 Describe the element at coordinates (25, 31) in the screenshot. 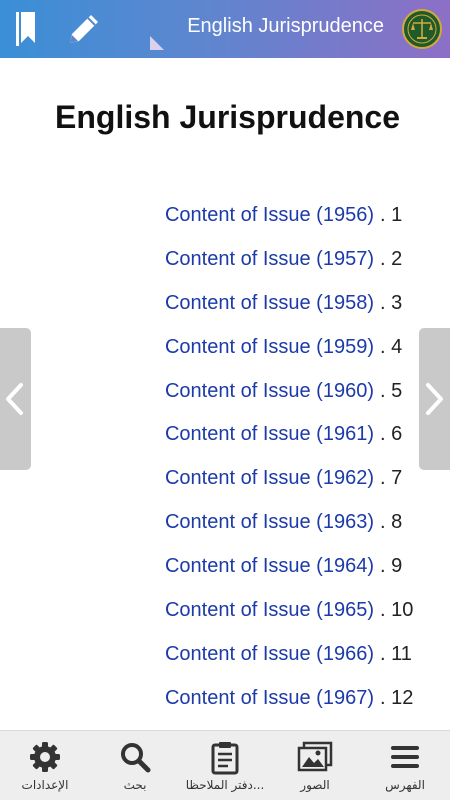

I see `bookmark-icon` at that location.